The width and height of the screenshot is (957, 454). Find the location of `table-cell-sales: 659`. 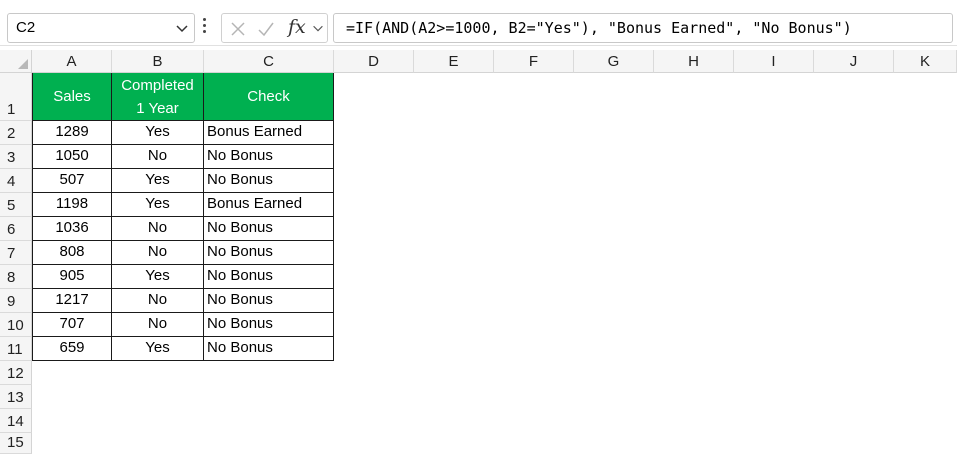

table-cell-sales: 659 is located at coordinates (72, 349).